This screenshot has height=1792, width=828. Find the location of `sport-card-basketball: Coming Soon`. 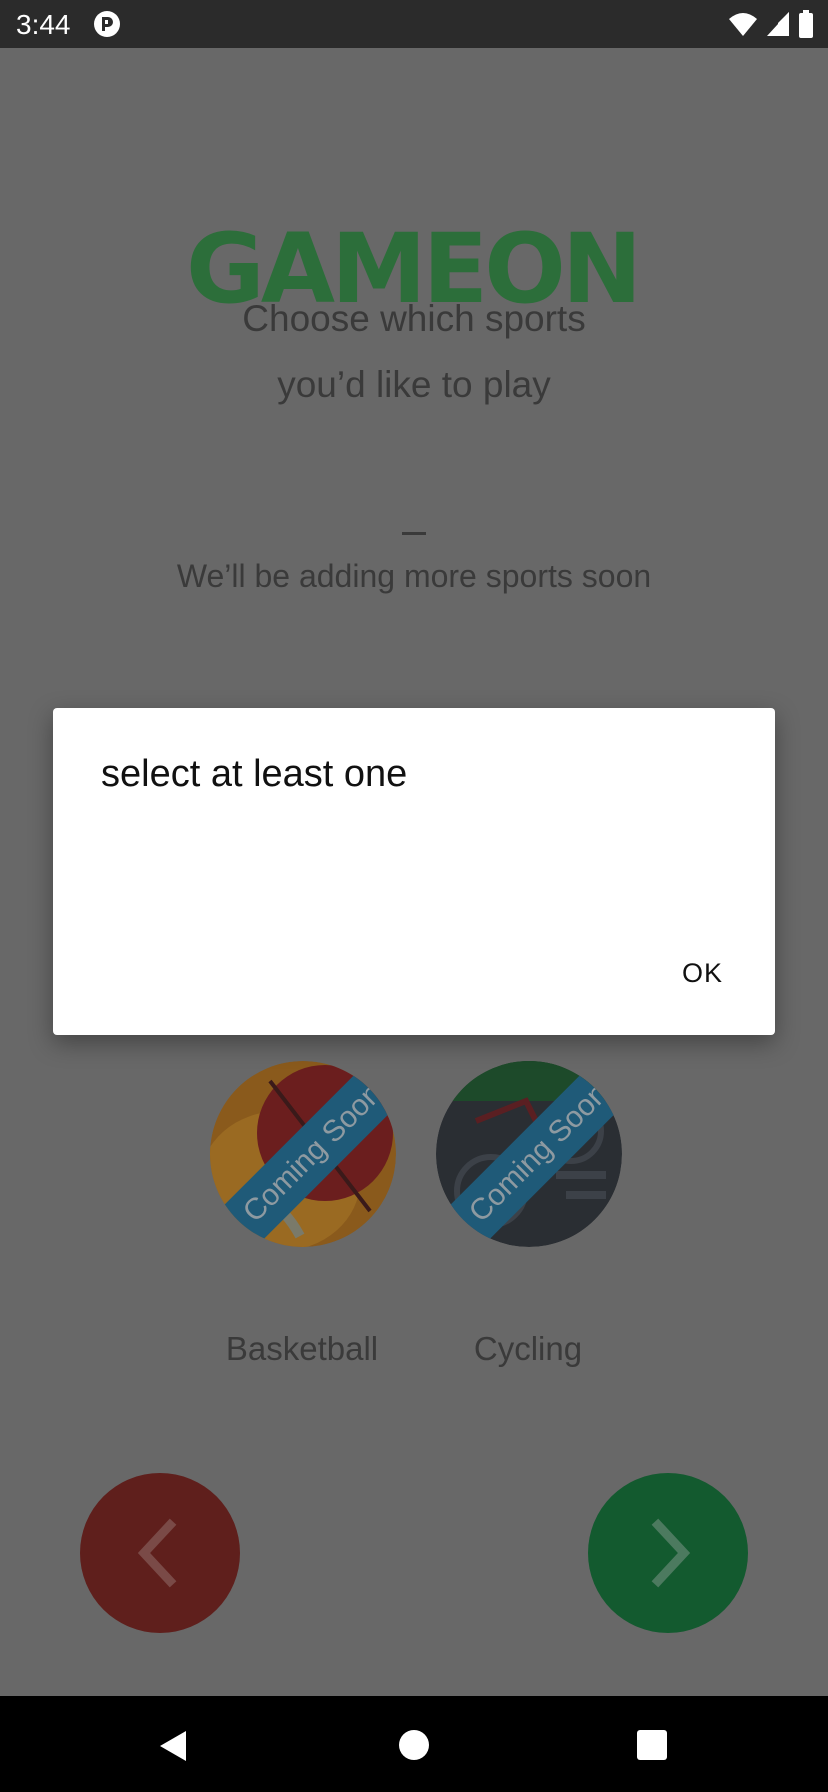

sport-card-basketball: Coming Soon is located at coordinates (302, 1198).